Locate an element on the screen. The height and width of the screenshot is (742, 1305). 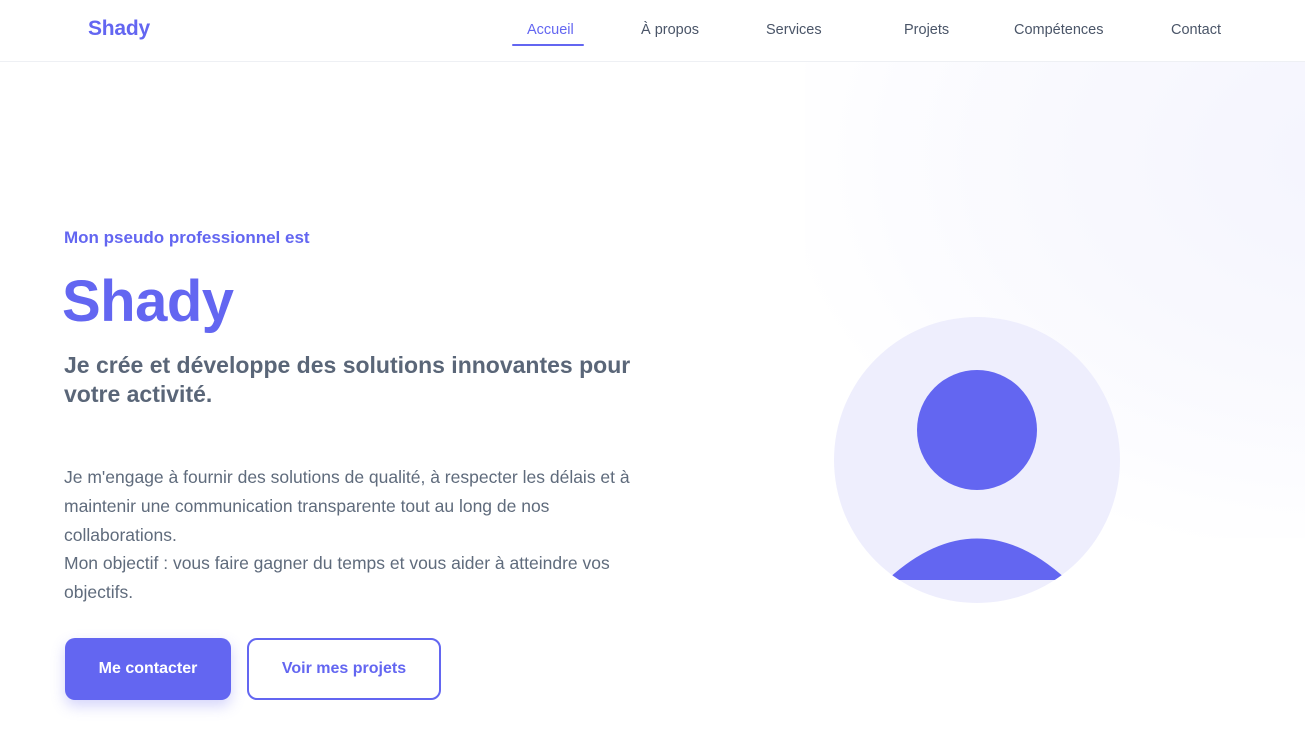
nav-link-a-propos: À propos is located at coordinates (670, 30).